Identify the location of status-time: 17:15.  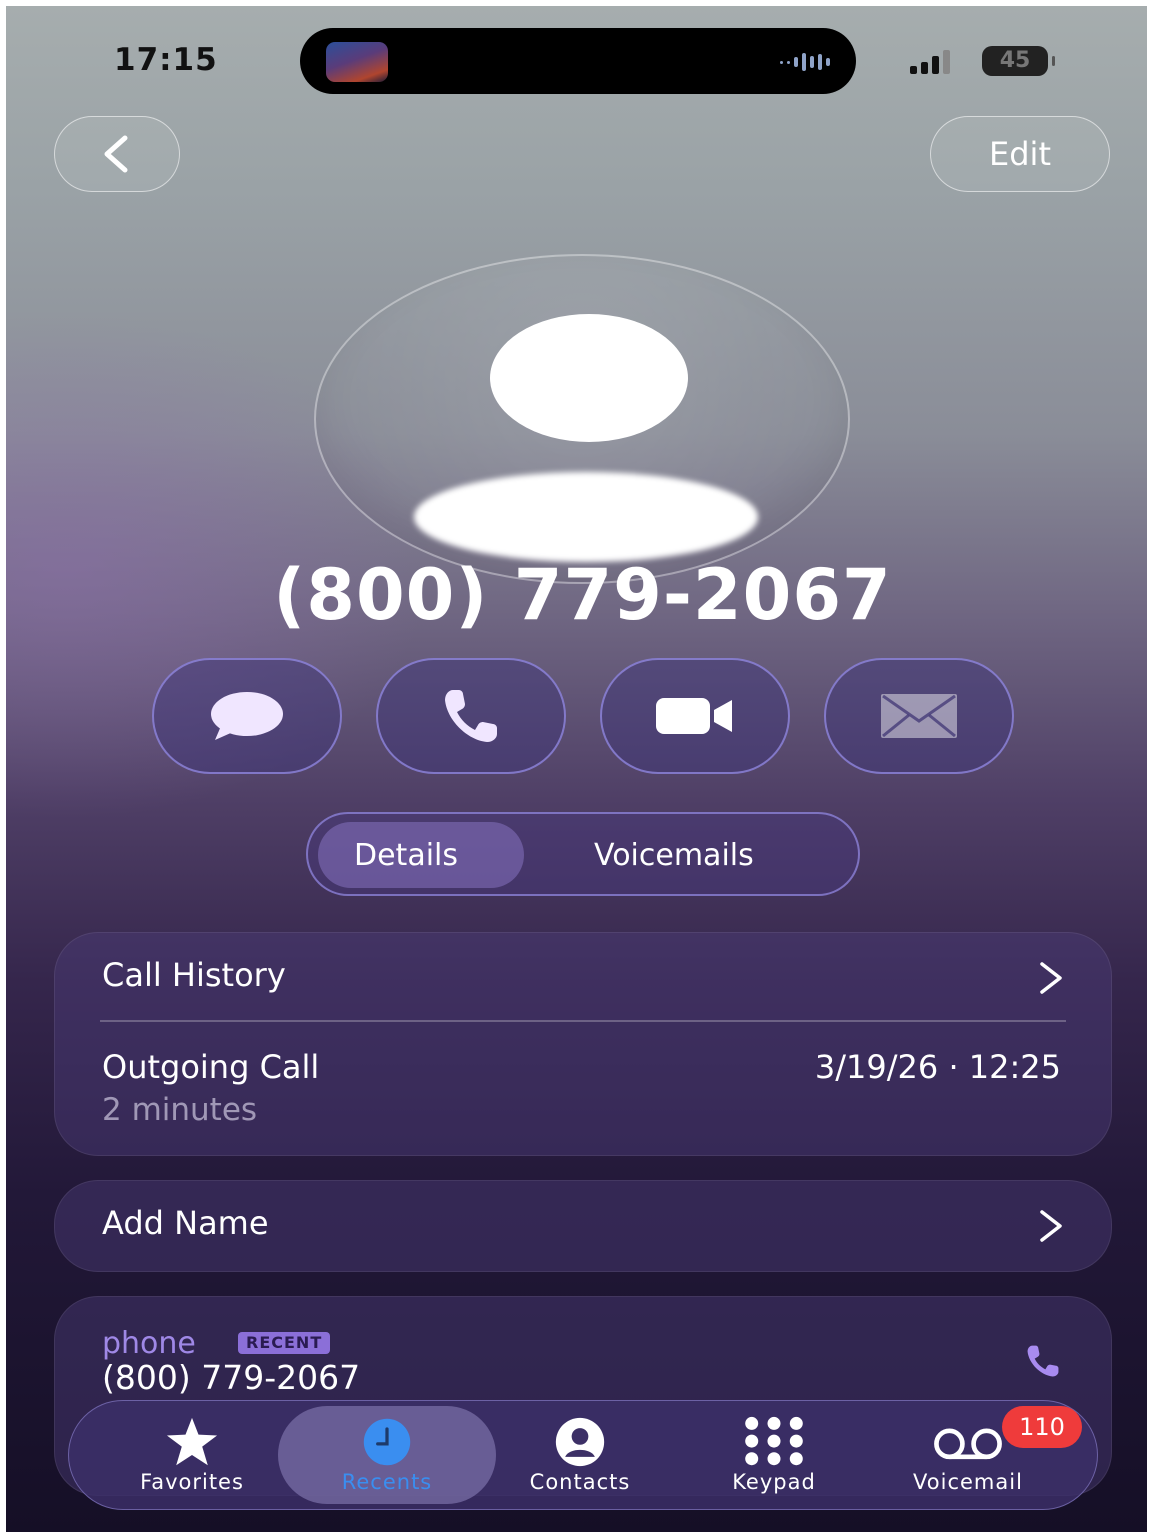
(166, 60).